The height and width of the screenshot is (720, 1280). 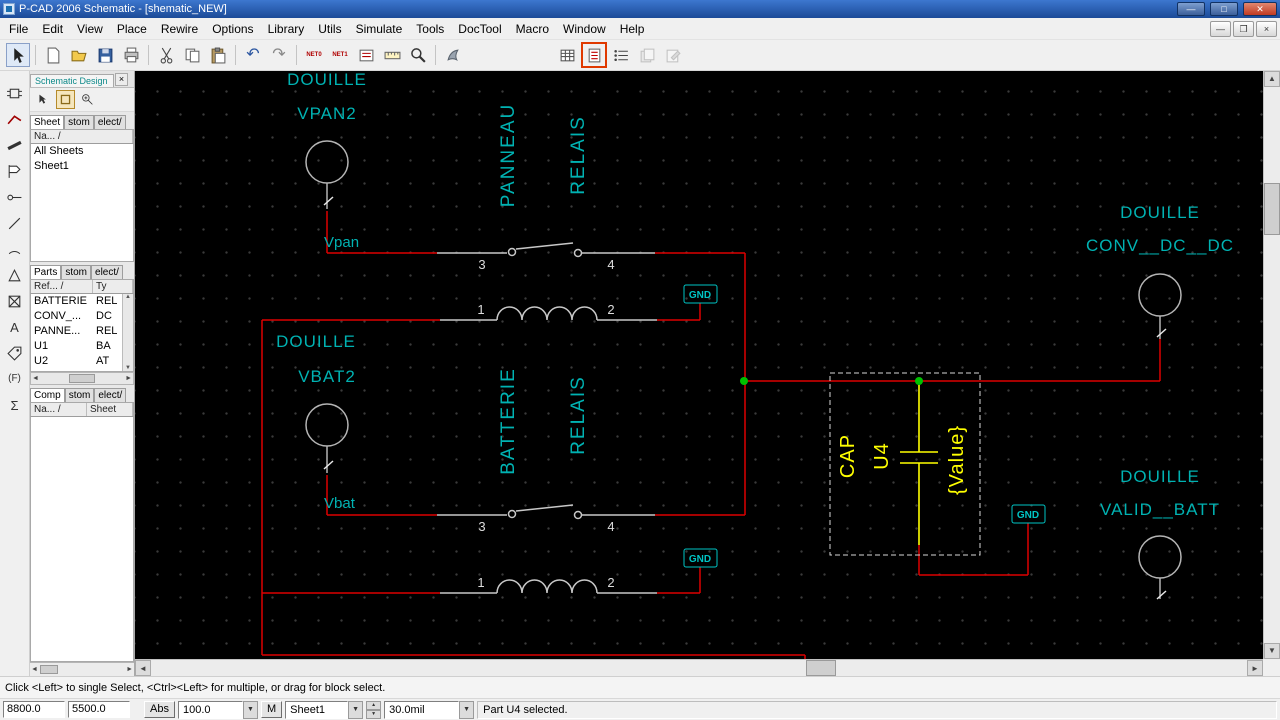 I want to click on components-list, so click(x=82, y=539).